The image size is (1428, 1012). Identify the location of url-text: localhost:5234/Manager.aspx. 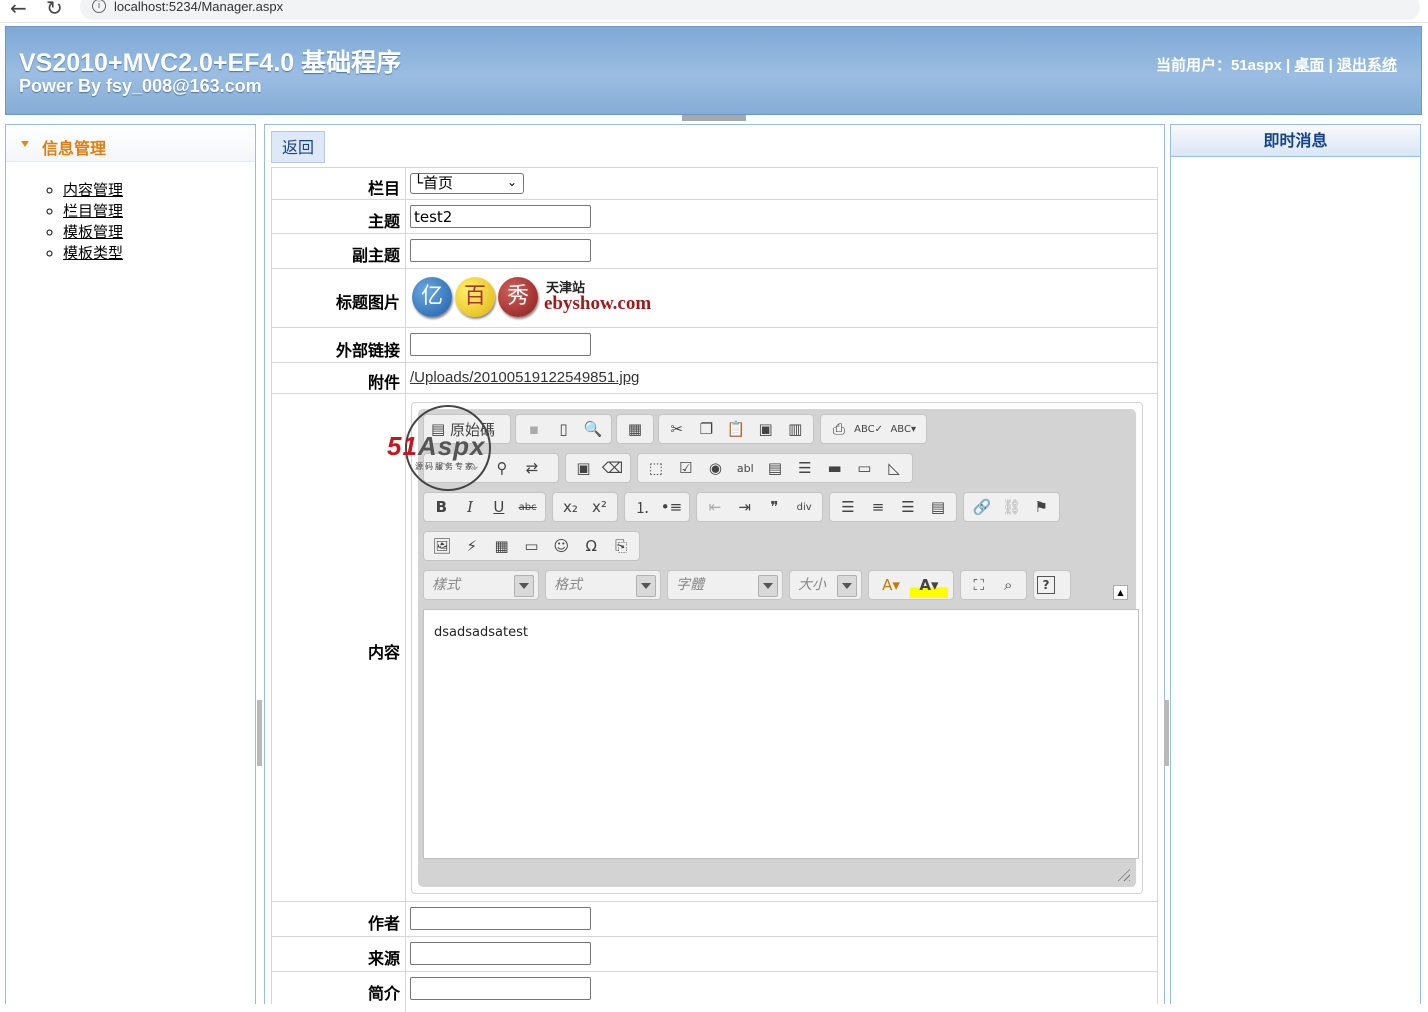
(198, 7).